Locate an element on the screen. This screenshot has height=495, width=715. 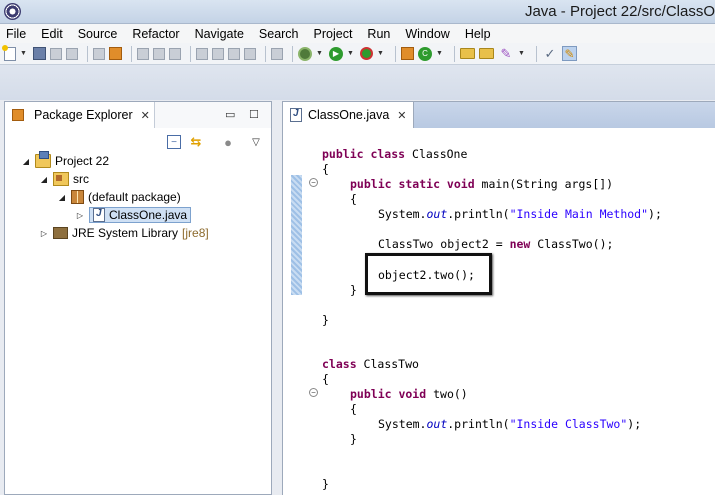
new-icon is located at coordinates (9, 52).